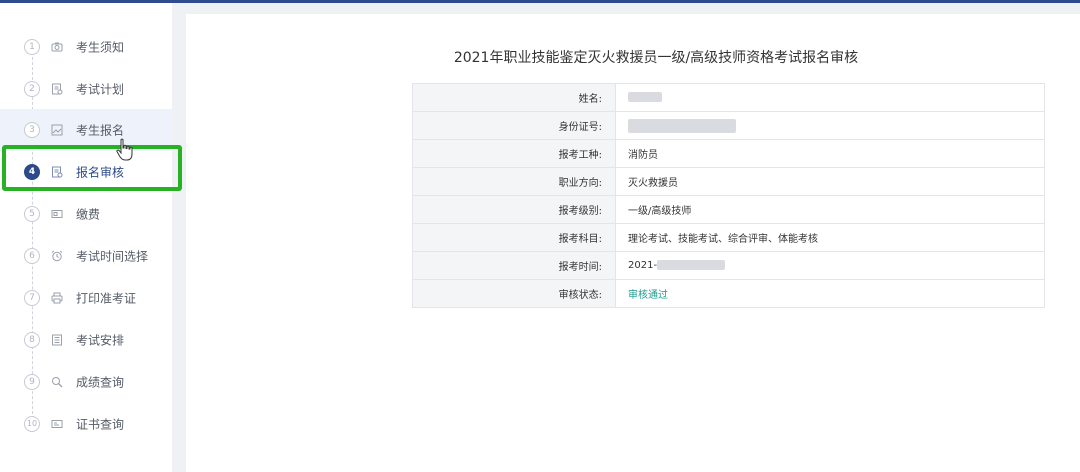  I want to click on step-label: 考试计划, so click(100, 89).